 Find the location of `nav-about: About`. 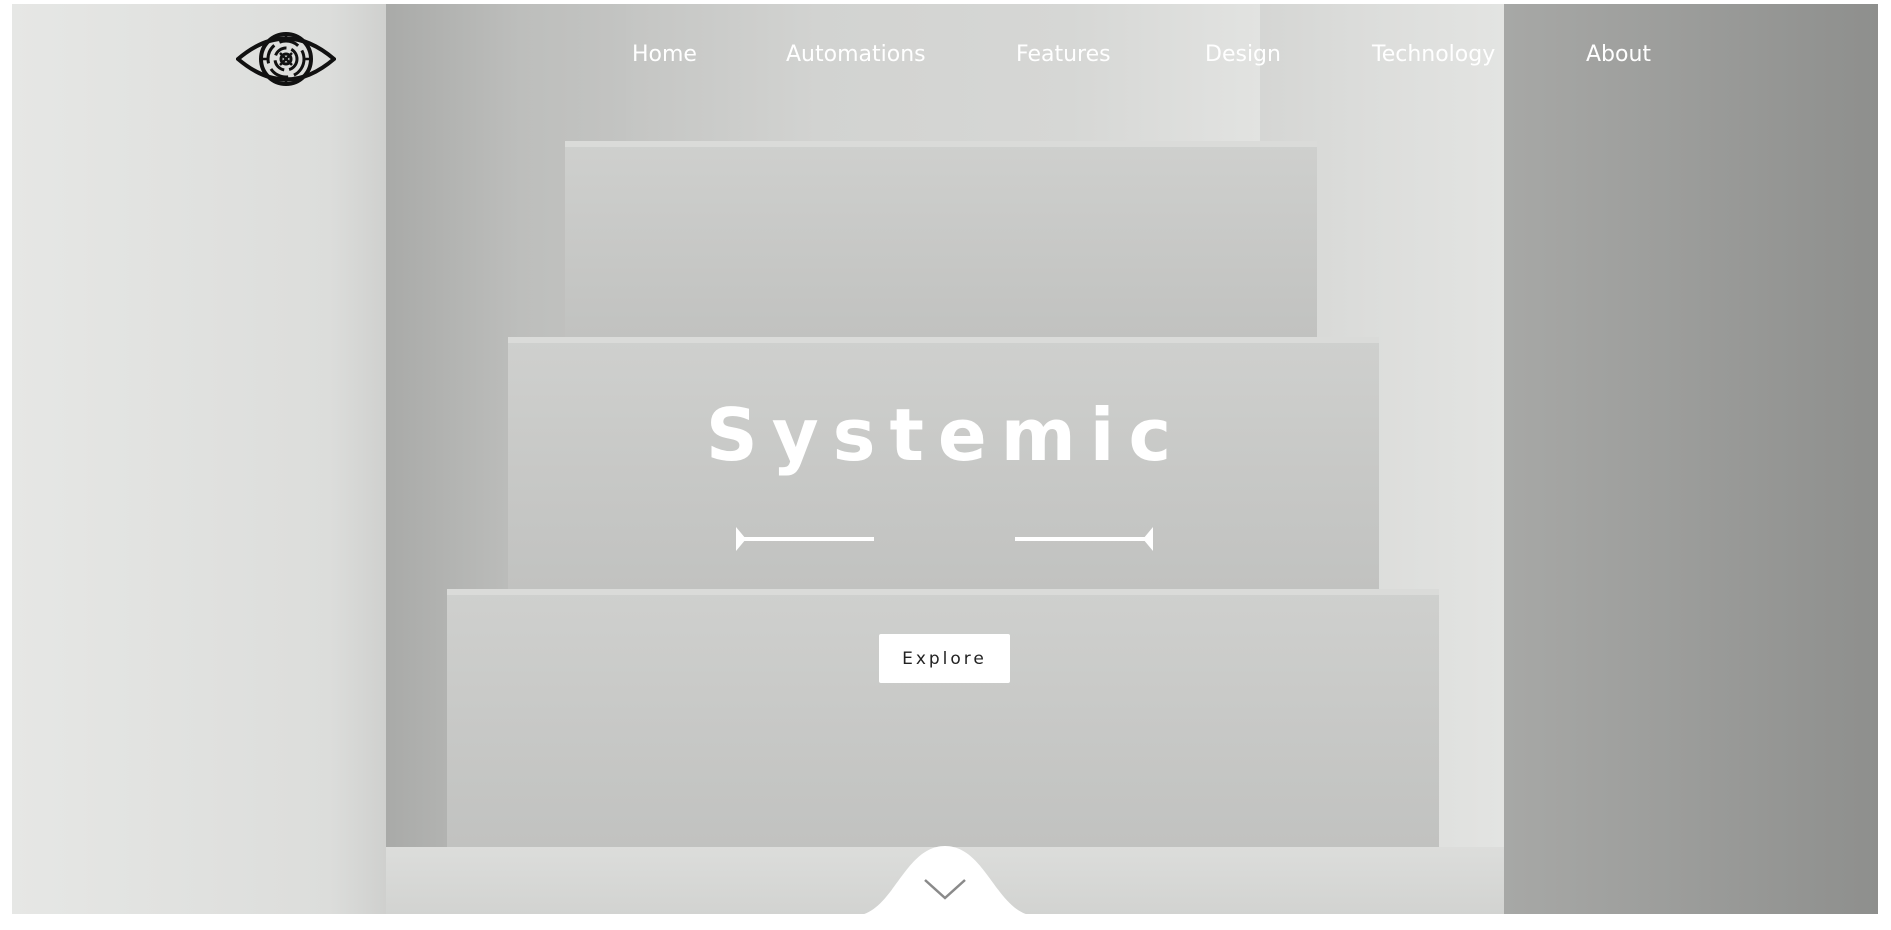

nav-about: About is located at coordinates (1618, 55).